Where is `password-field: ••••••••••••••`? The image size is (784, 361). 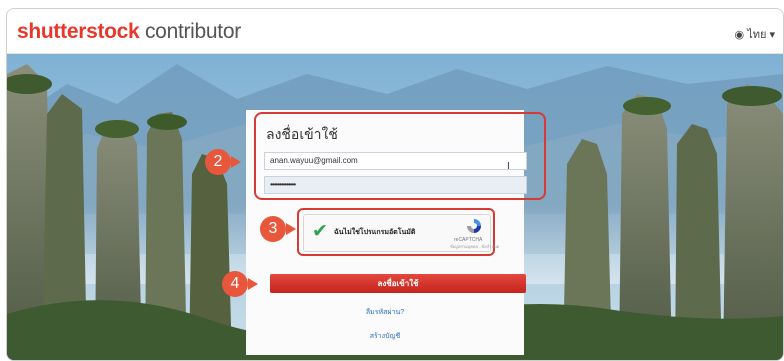
password-field: •••••••••••••• is located at coordinates (395, 185).